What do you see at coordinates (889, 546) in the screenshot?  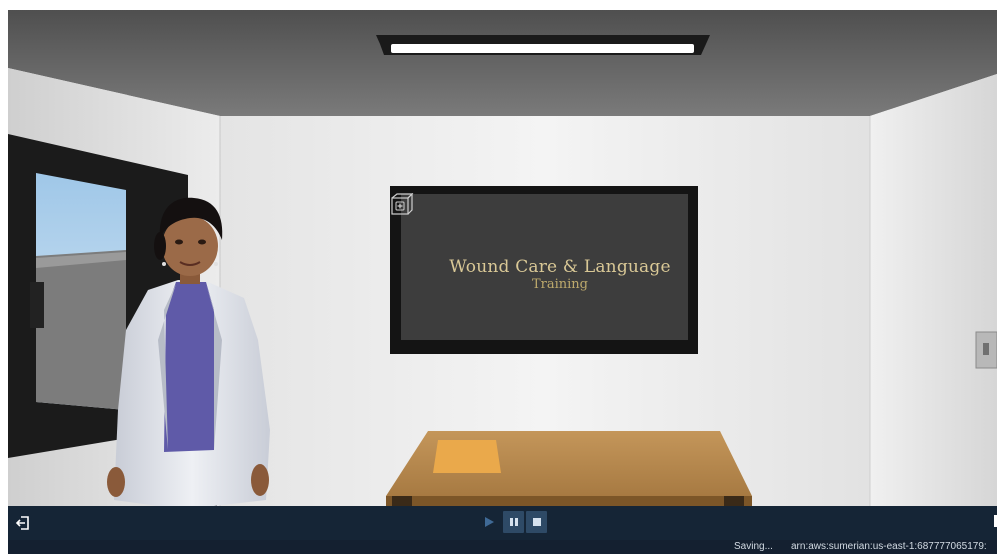 I see `scene-arn: arn:aws:sumerian:us-east-1:687777065179:` at bounding box center [889, 546].